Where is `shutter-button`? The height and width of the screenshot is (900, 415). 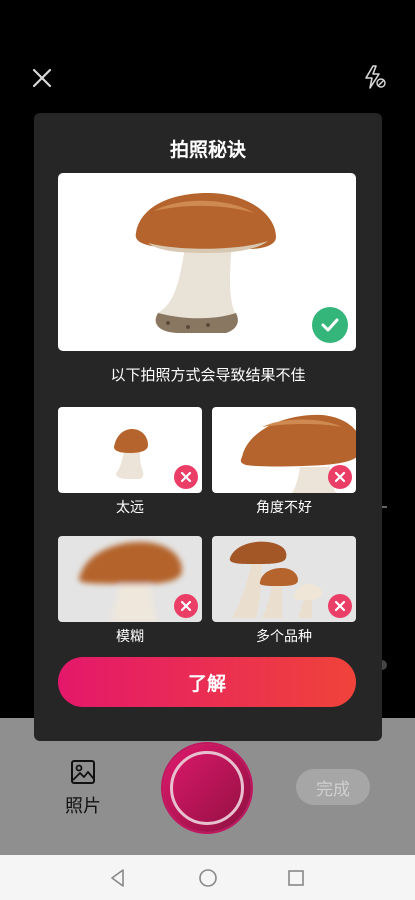 shutter-button is located at coordinates (207, 788).